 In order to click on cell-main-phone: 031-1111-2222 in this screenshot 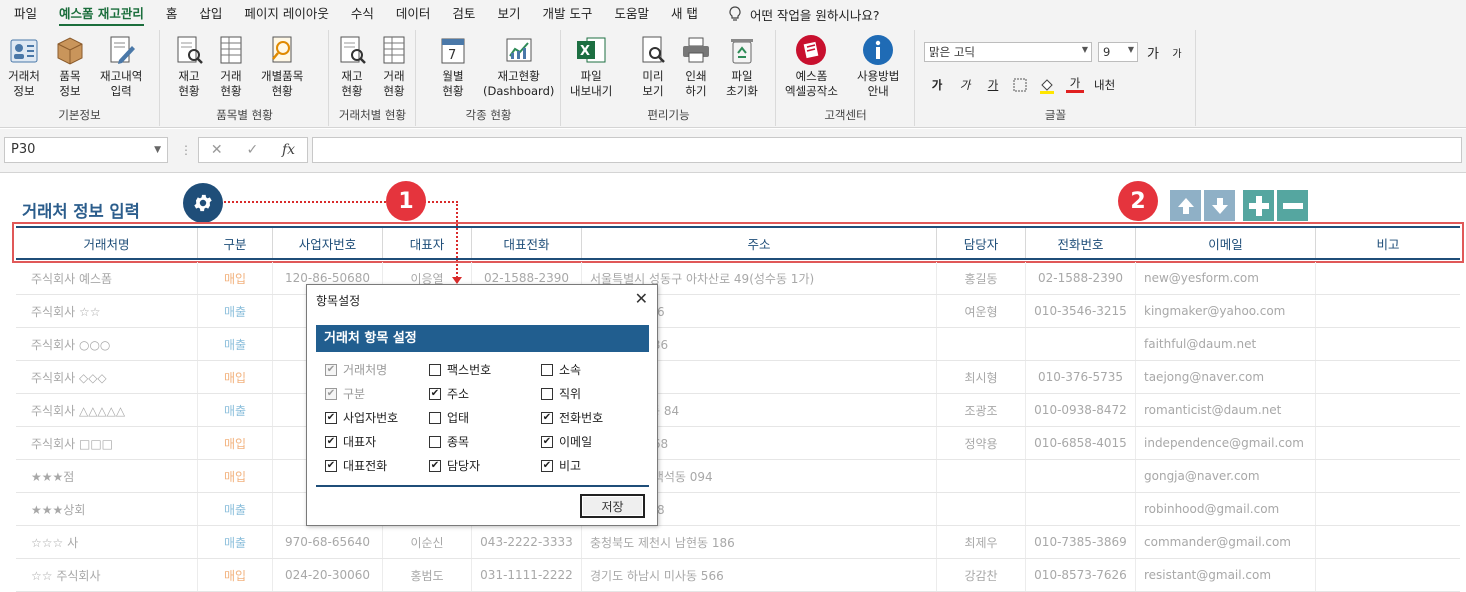, I will do `click(527, 575)`.